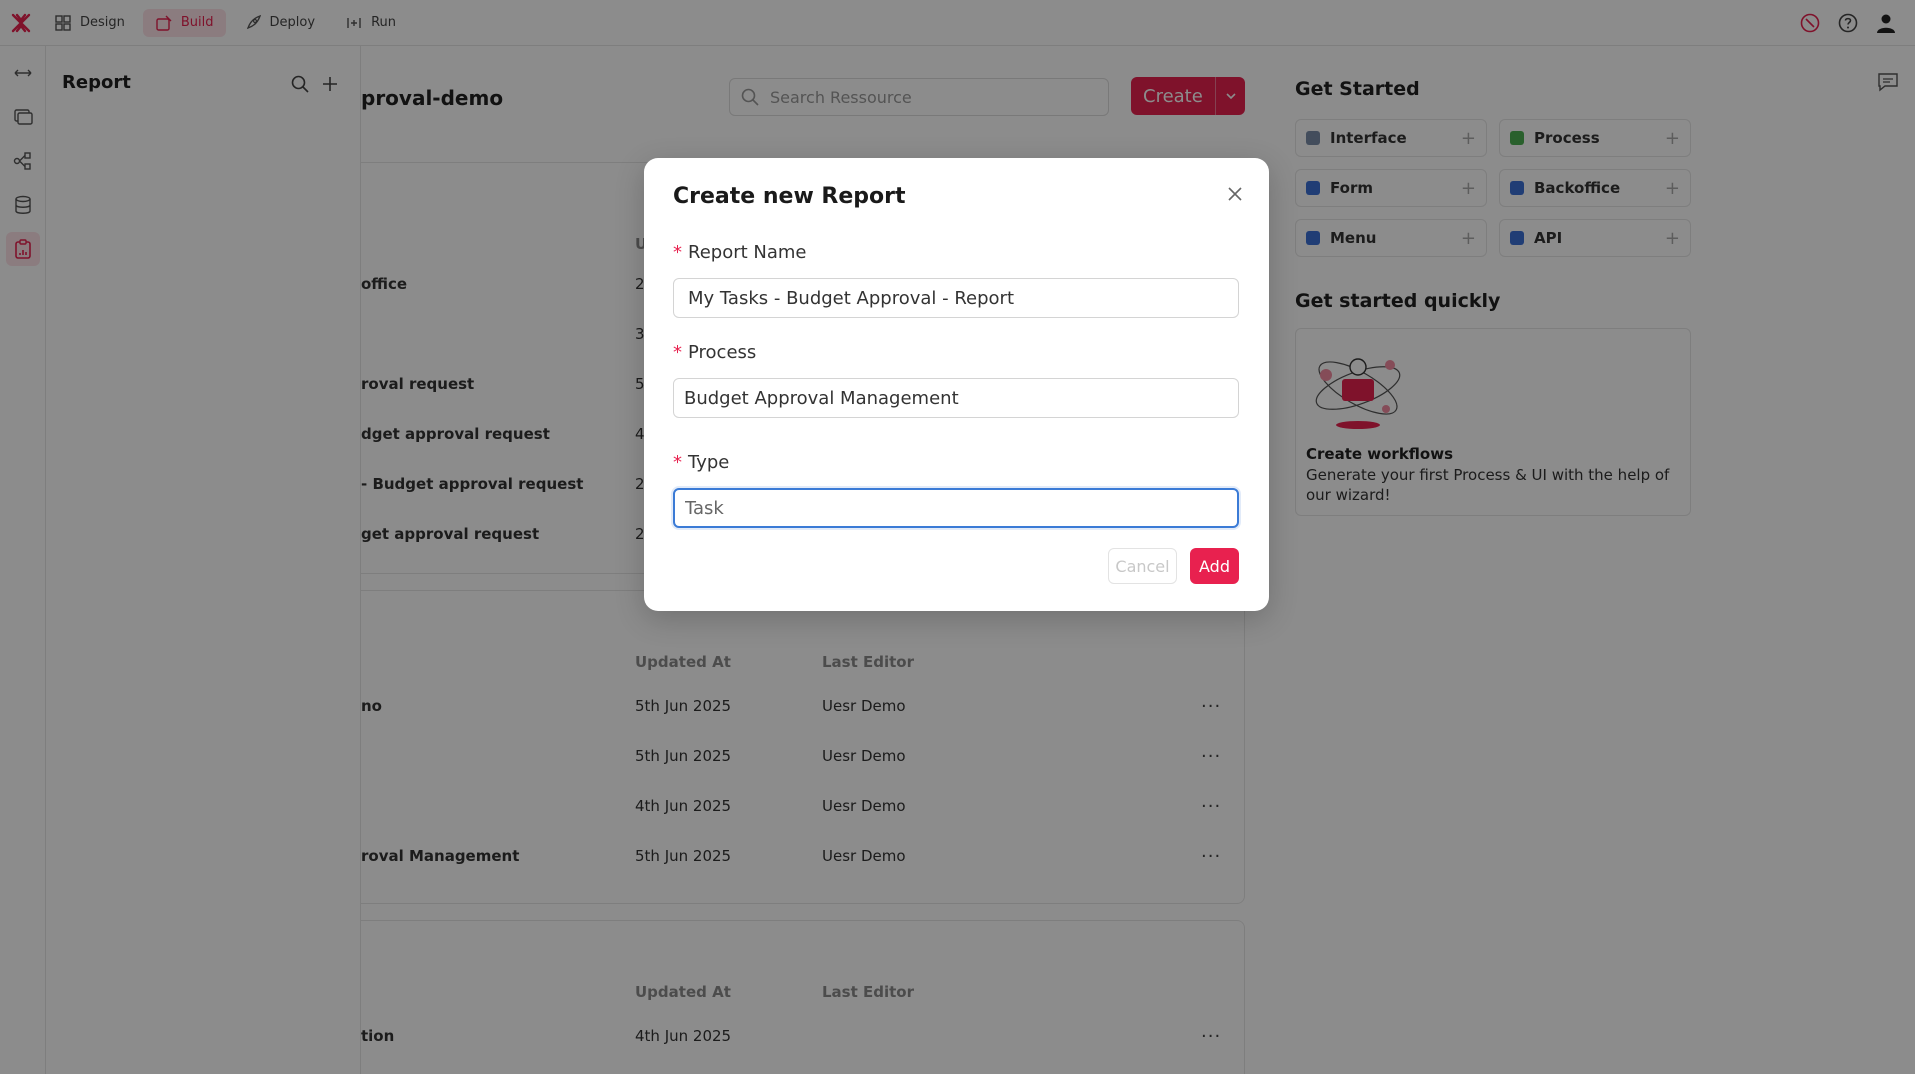  Describe the element at coordinates (740, 252) in the screenshot. I see `report-name-label: * Report Name` at that location.